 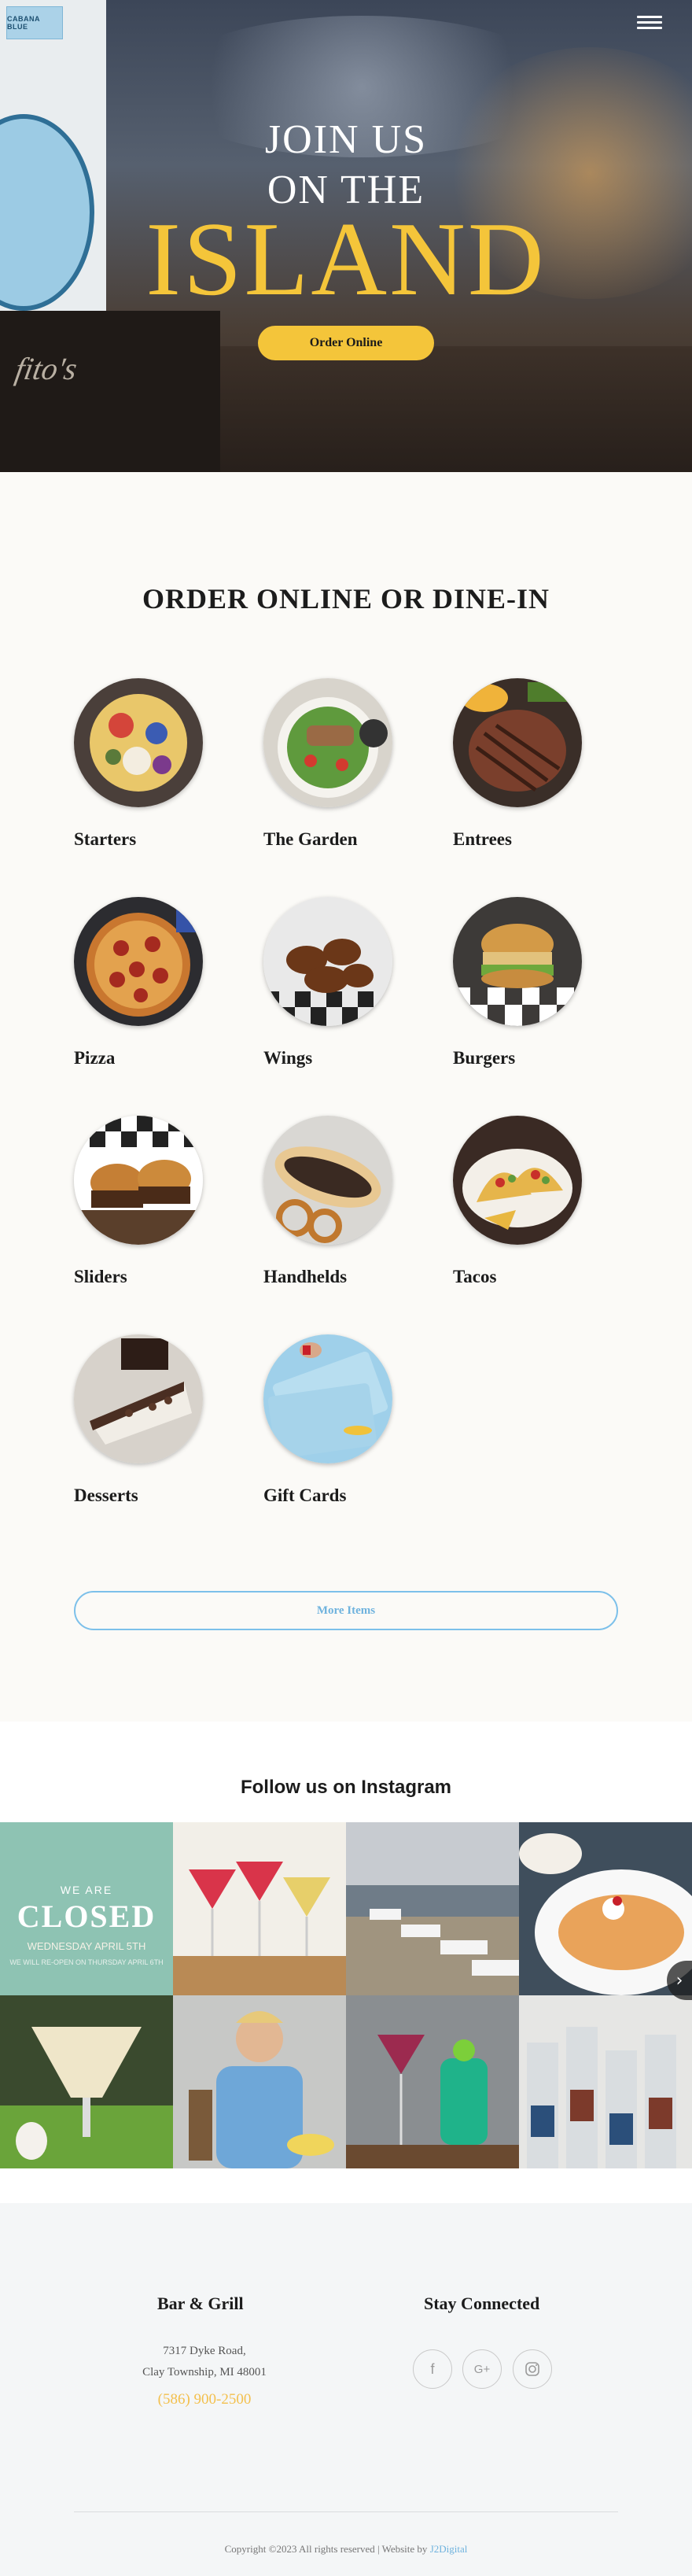 What do you see at coordinates (310, 840) in the screenshot?
I see `category-label: The Garden` at bounding box center [310, 840].